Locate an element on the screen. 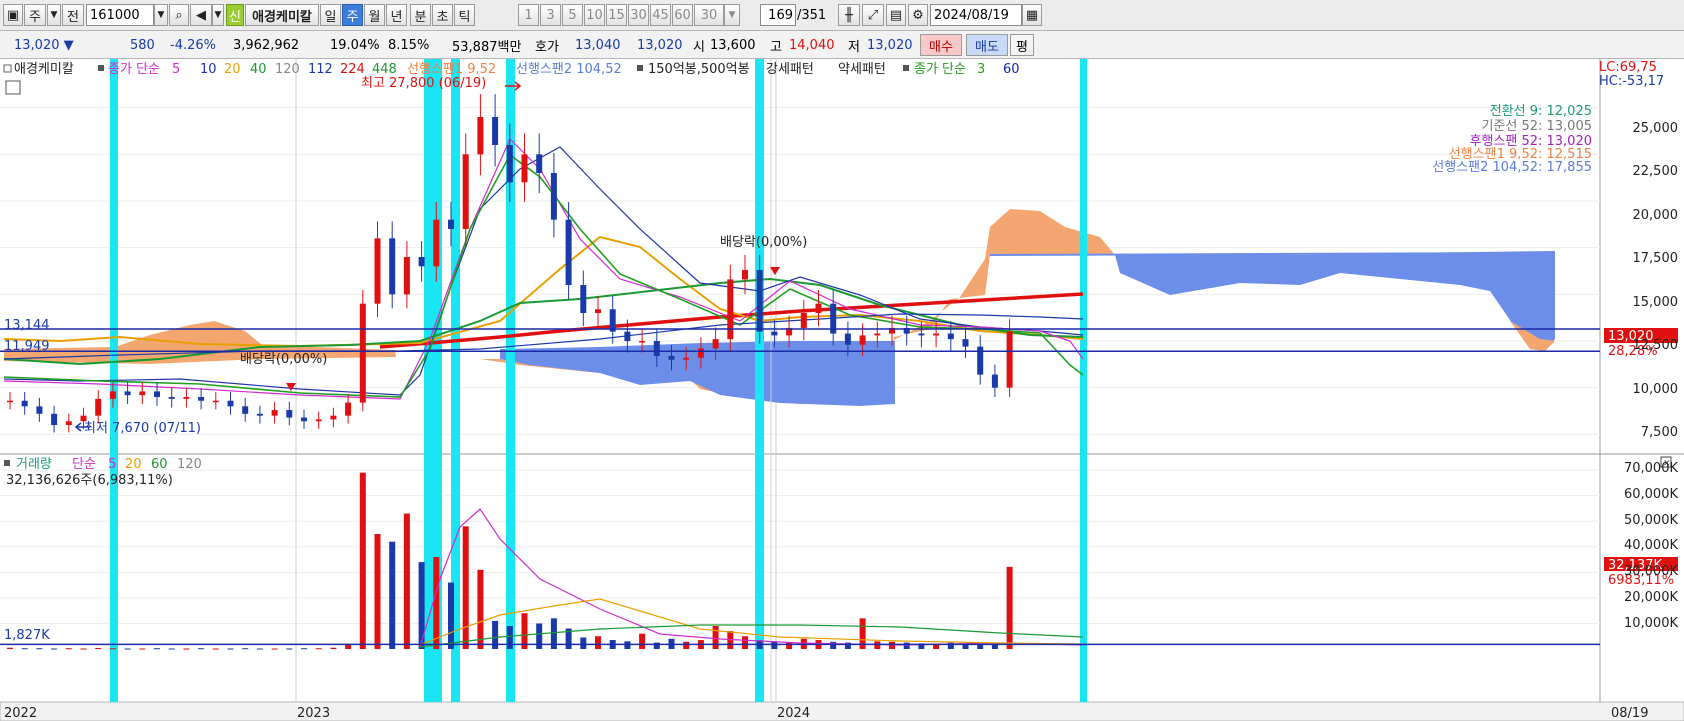  market-select: 주 is located at coordinates (35, 15).